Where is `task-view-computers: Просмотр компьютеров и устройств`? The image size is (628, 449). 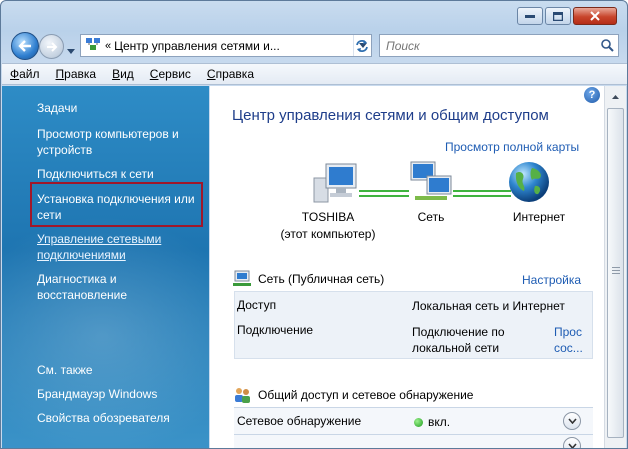
task-view-computers: Просмотр компьютеров и устройств is located at coordinates (119, 142).